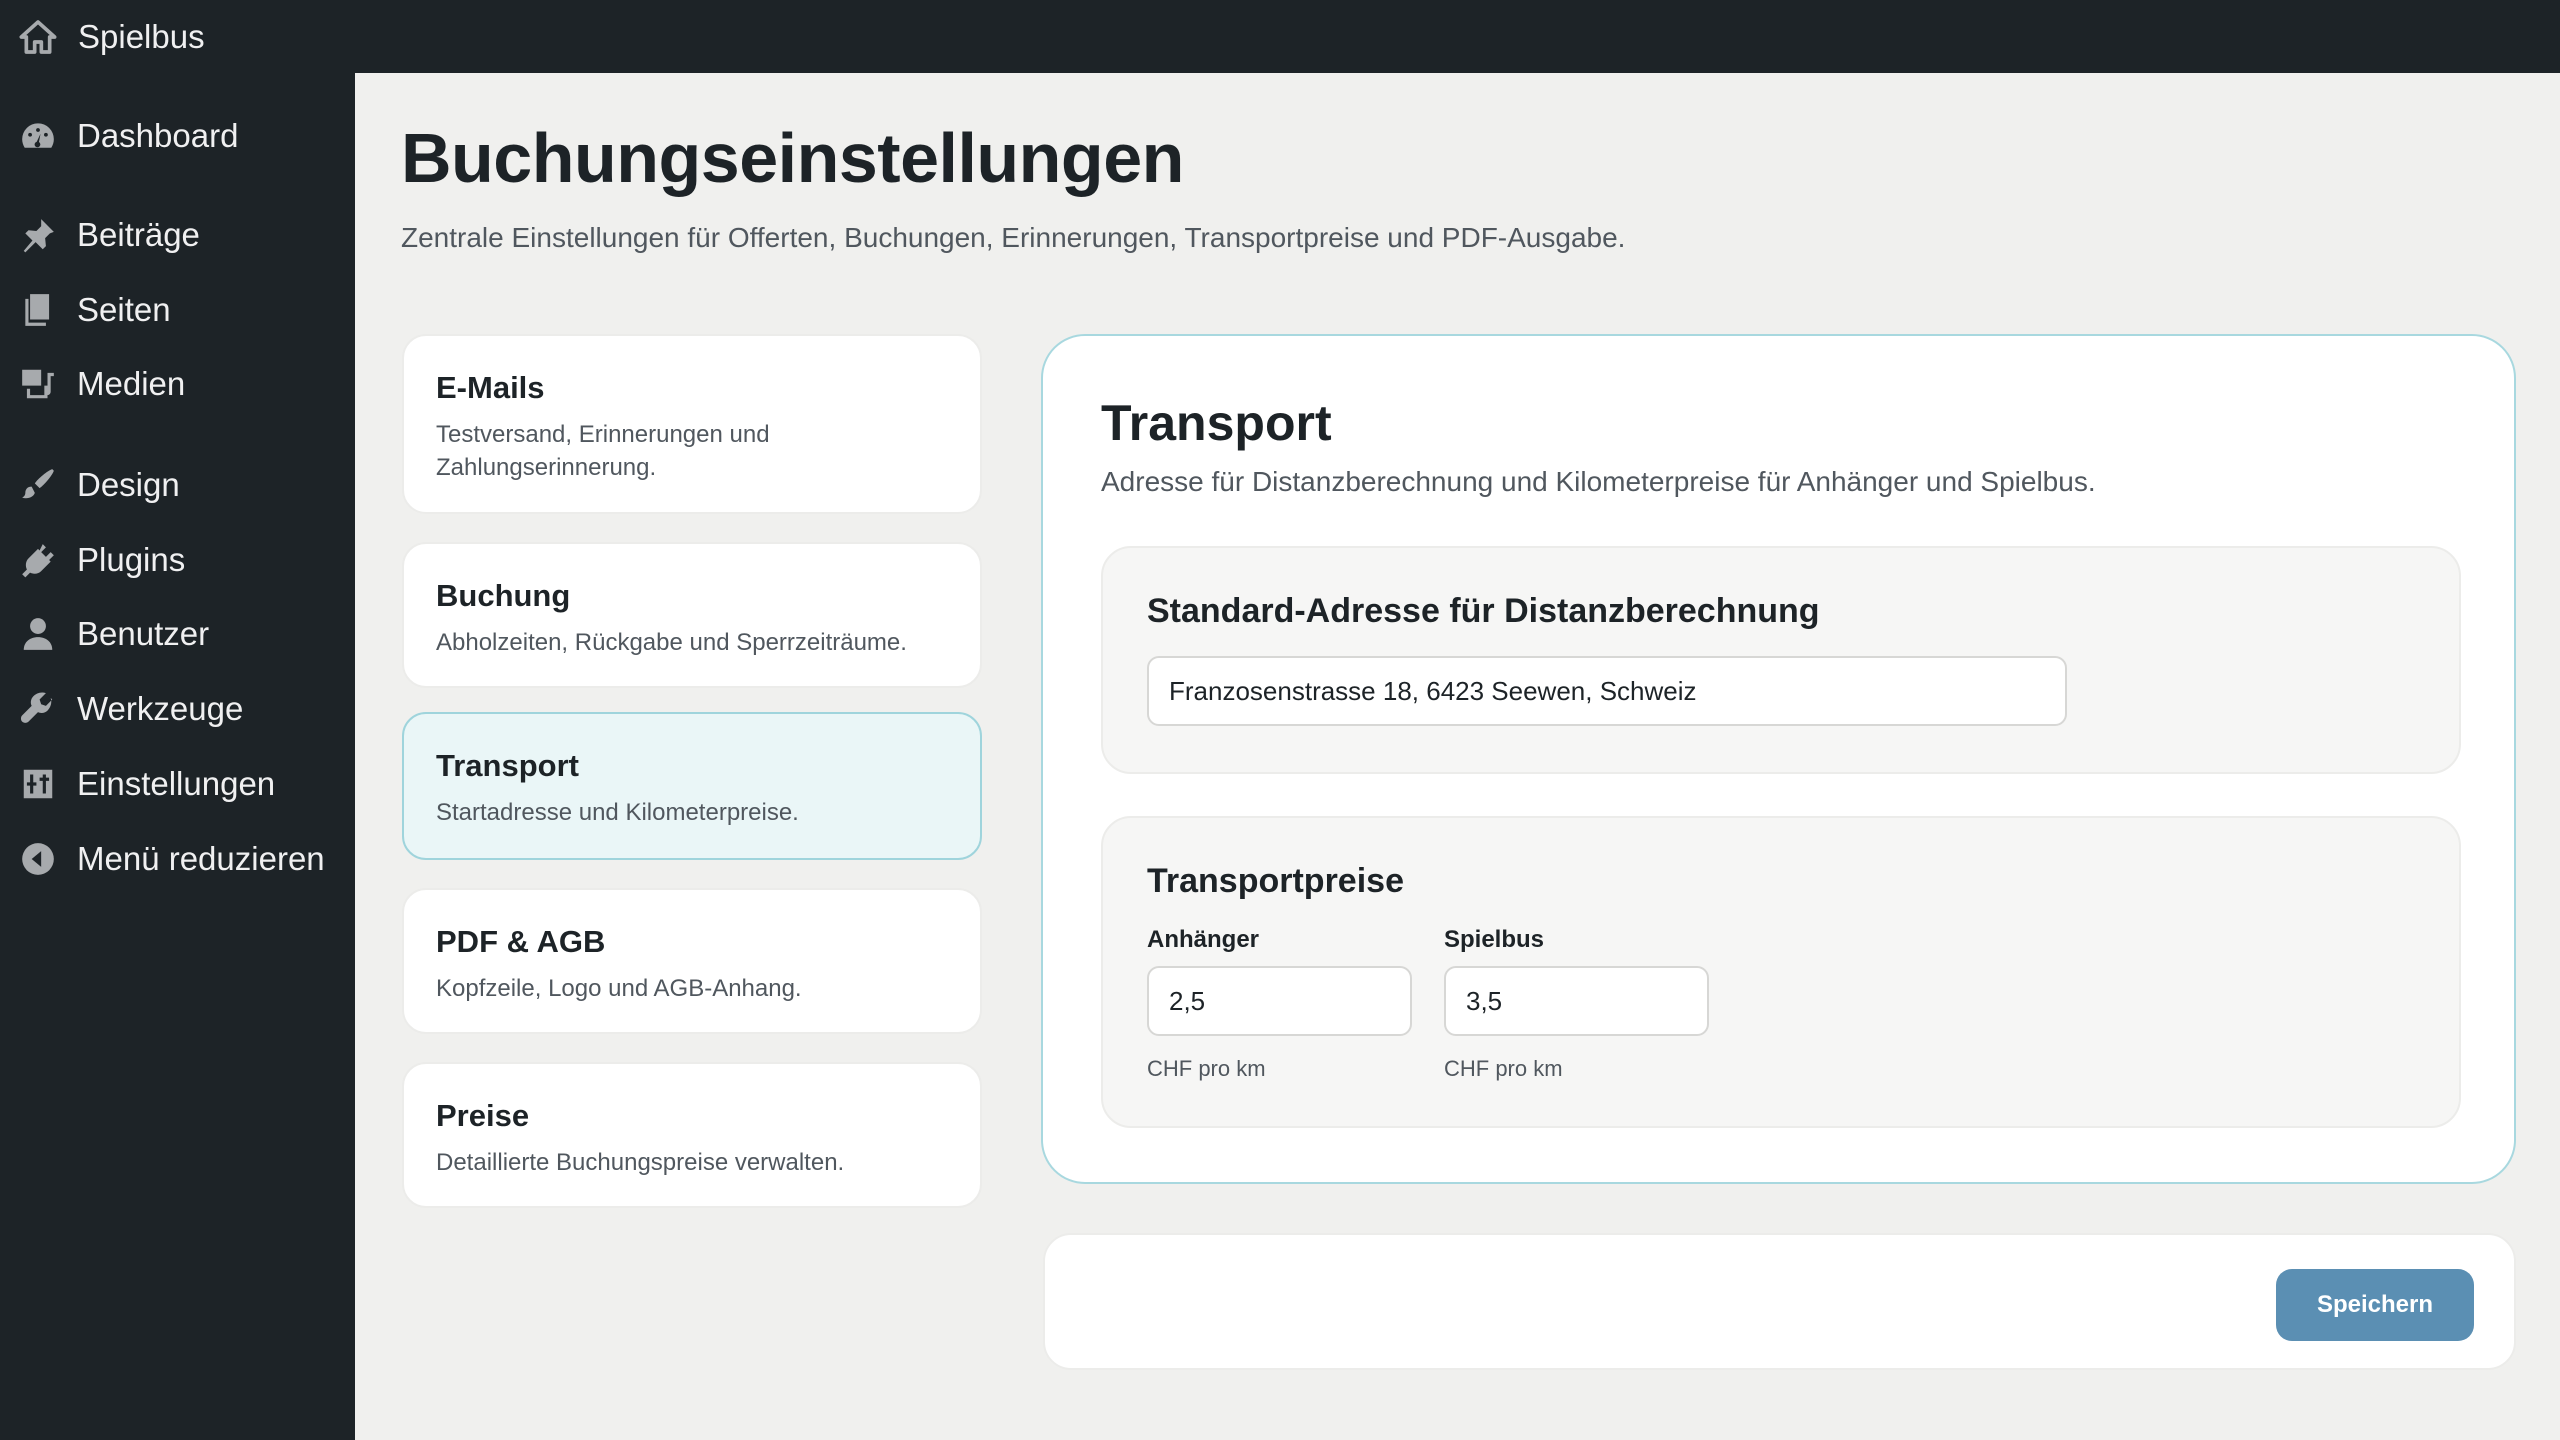  Describe the element at coordinates (1280, 36) in the screenshot. I see `admin-bar: Spielbus` at that location.